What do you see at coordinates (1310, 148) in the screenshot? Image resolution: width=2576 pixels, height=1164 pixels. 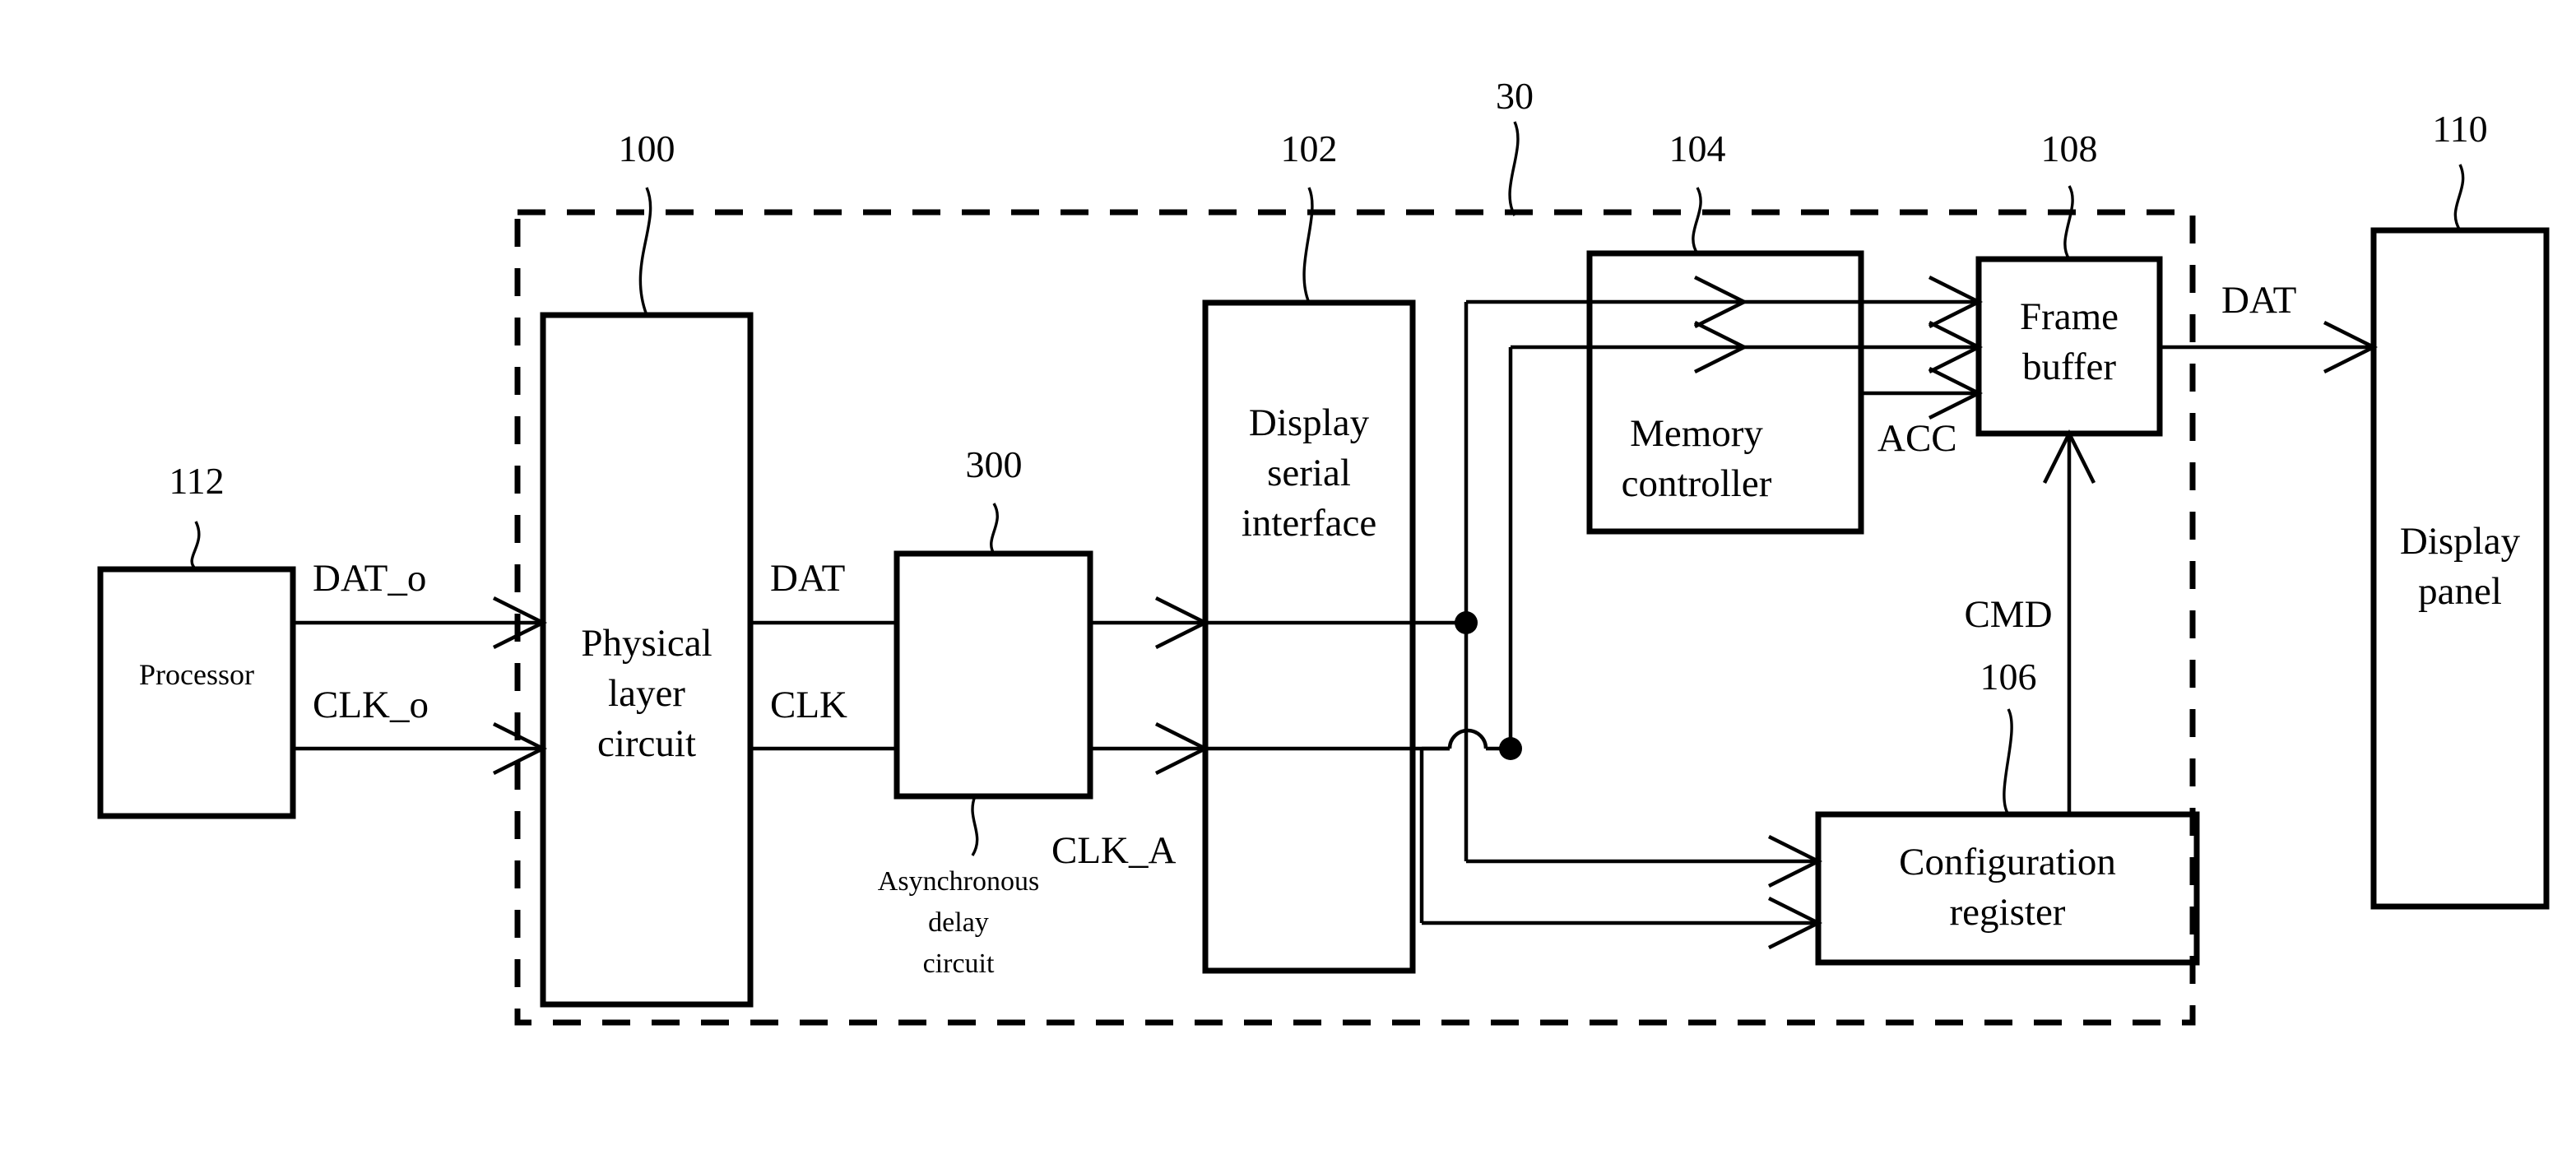 I see `ref-102: 102` at bounding box center [1310, 148].